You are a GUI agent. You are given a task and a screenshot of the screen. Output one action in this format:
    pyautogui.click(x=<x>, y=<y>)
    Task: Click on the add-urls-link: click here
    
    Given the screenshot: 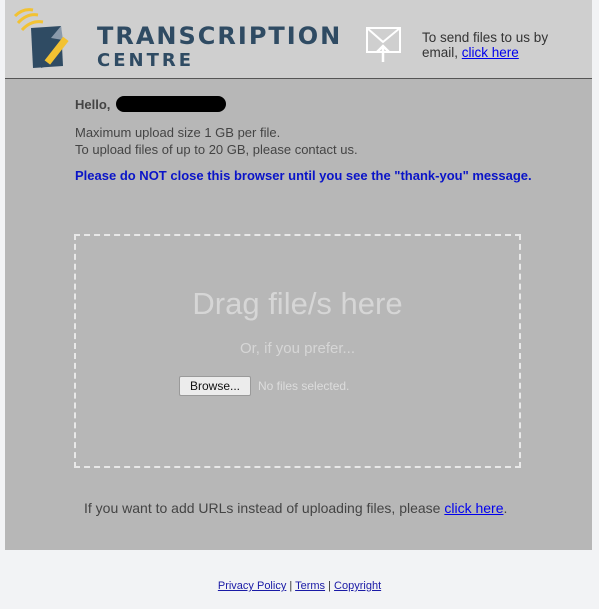 What is the action you would take?
    pyautogui.click(x=473, y=508)
    